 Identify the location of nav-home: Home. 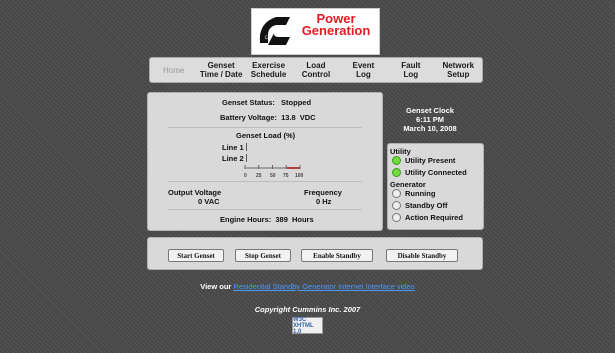
(173, 70).